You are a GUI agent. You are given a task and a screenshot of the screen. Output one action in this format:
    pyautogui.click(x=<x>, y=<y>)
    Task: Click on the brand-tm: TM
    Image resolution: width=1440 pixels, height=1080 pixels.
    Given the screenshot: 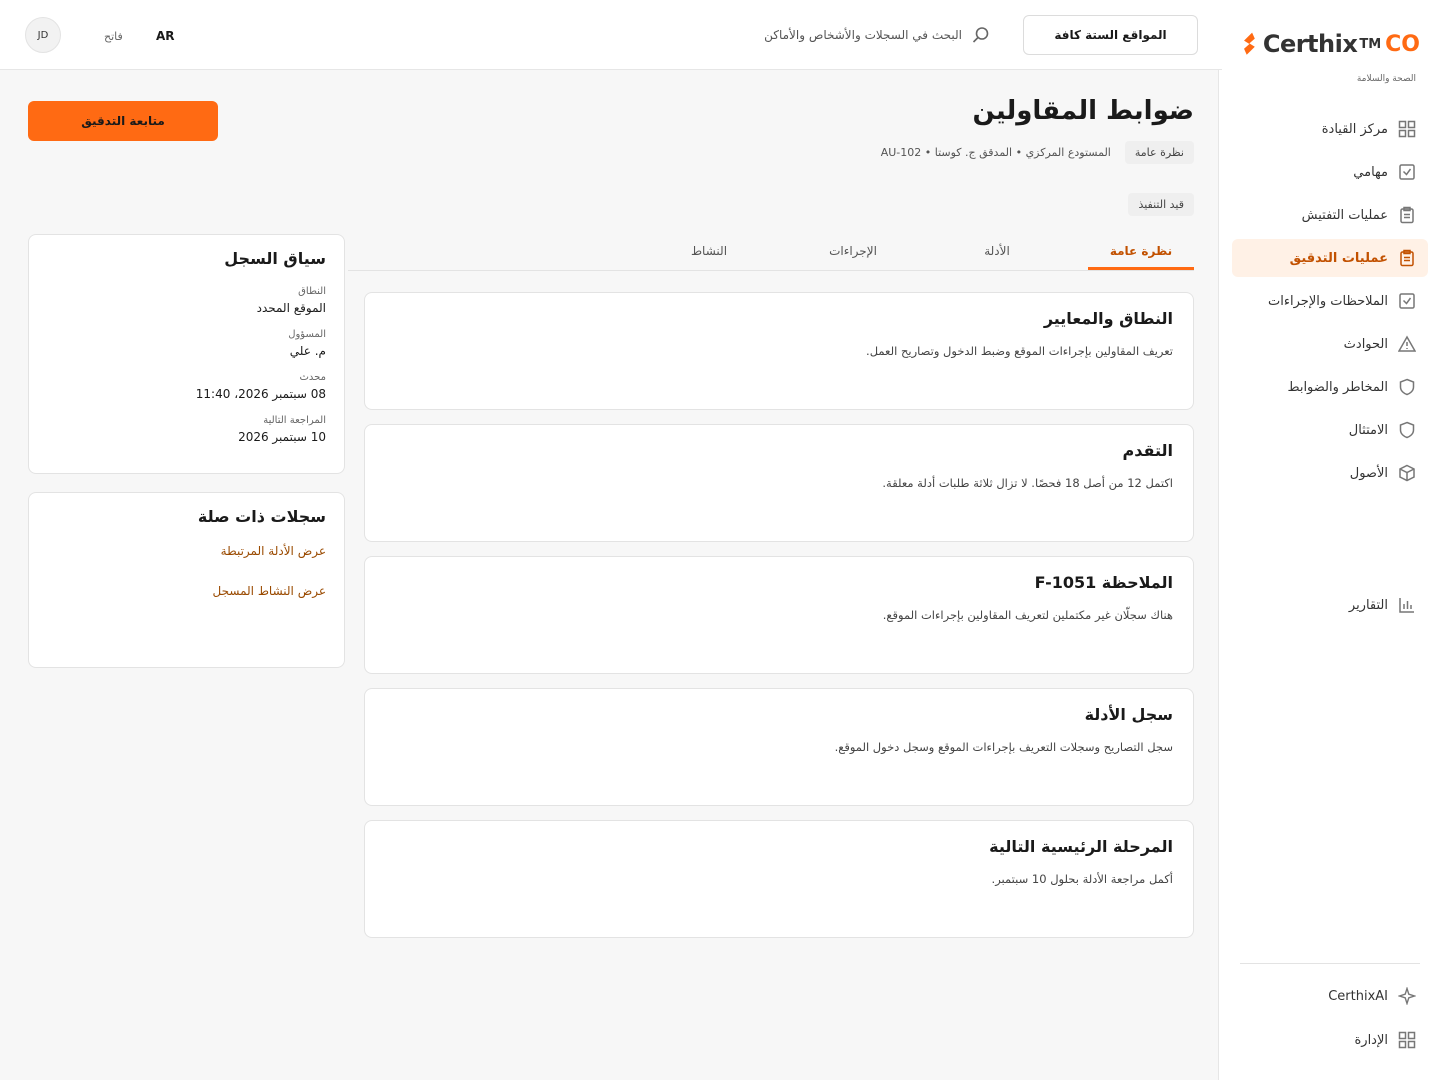 What is the action you would take?
    pyautogui.click(x=1370, y=44)
    